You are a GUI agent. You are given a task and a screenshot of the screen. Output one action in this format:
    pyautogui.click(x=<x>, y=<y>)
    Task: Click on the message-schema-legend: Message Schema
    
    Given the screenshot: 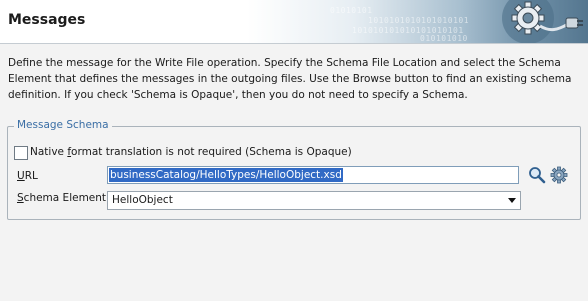 What is the action you would take?
    pyautogui.click(x=63, y=125)
    